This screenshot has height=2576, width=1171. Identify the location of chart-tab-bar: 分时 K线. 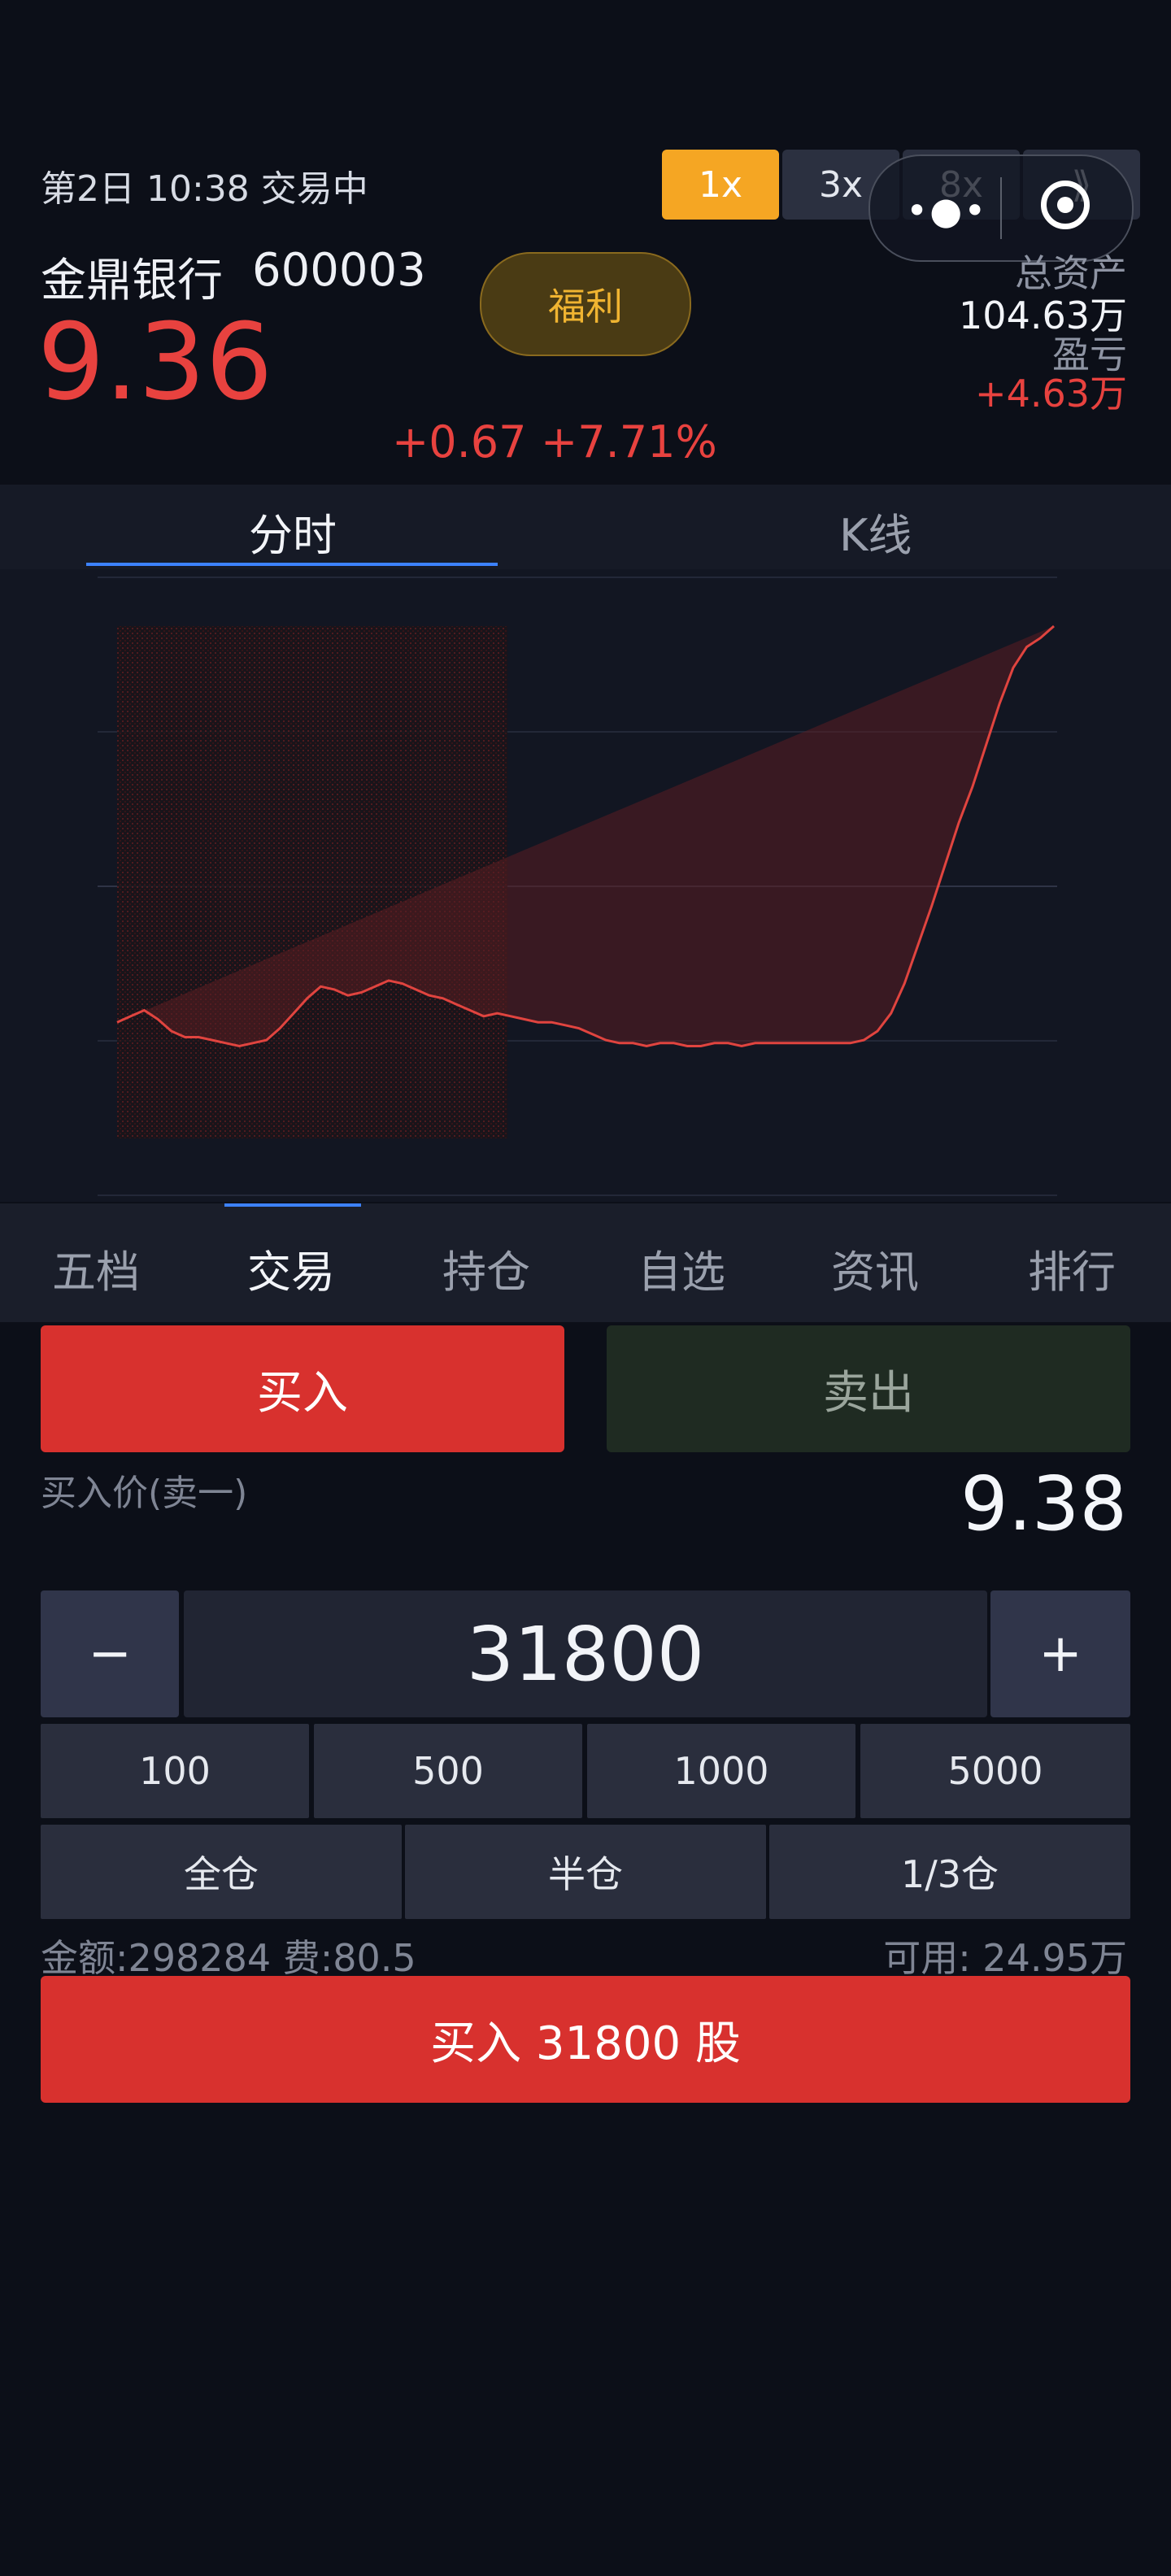
(585, 527).